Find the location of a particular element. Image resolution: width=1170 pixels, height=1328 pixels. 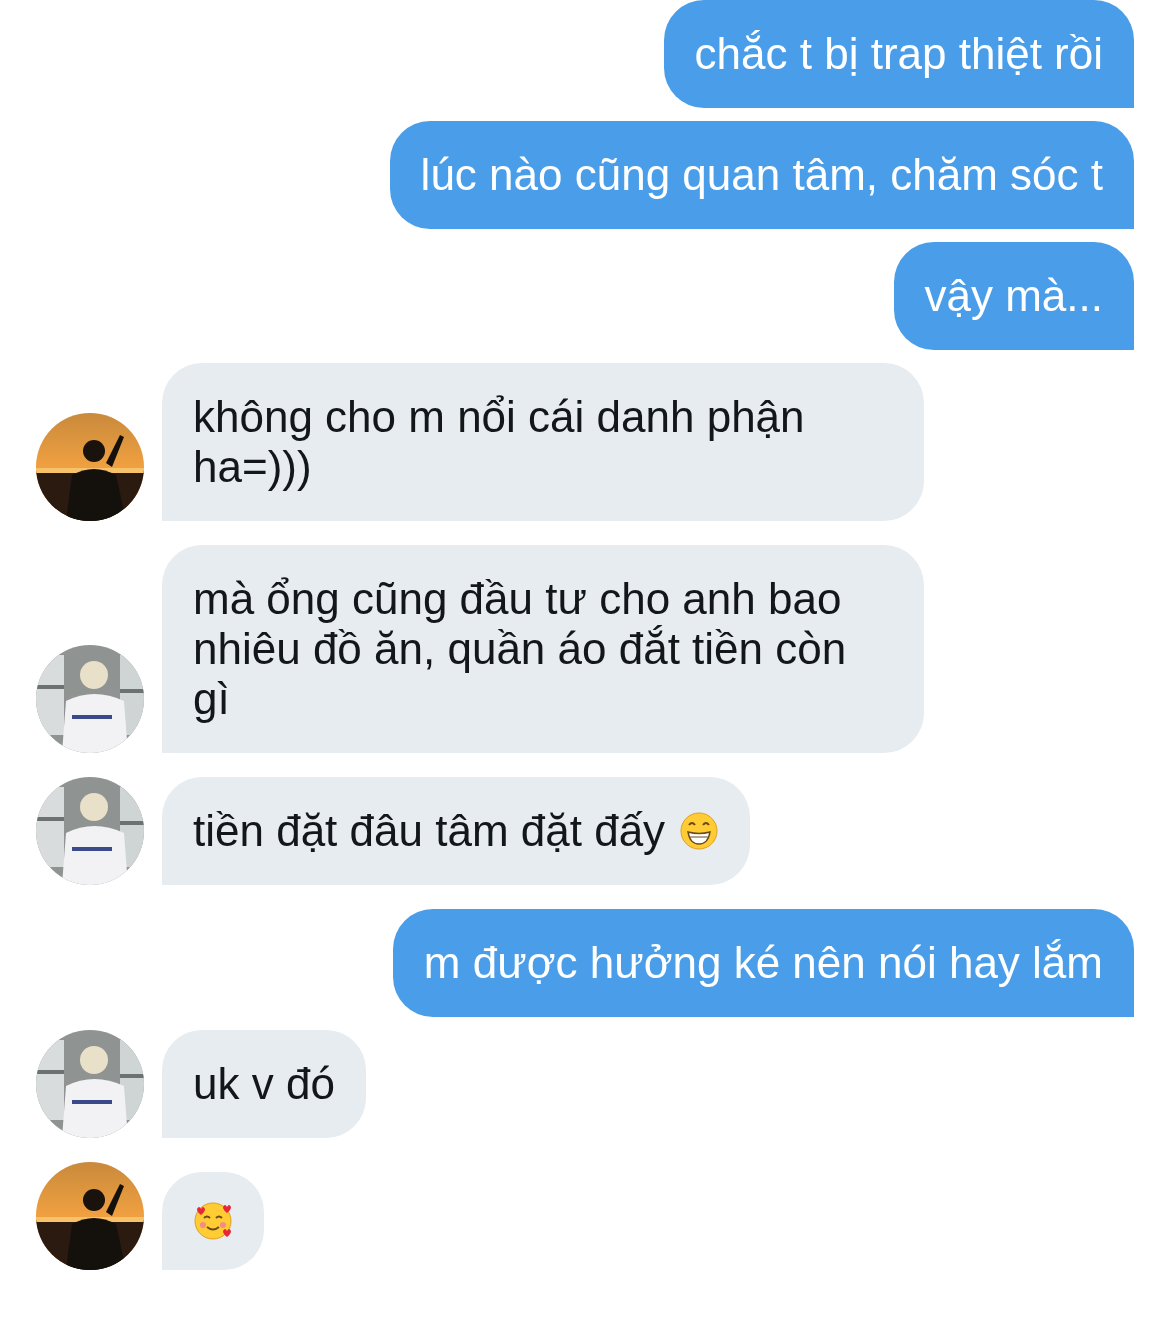

grinning-face-icon is located at coordinates (699, 831).